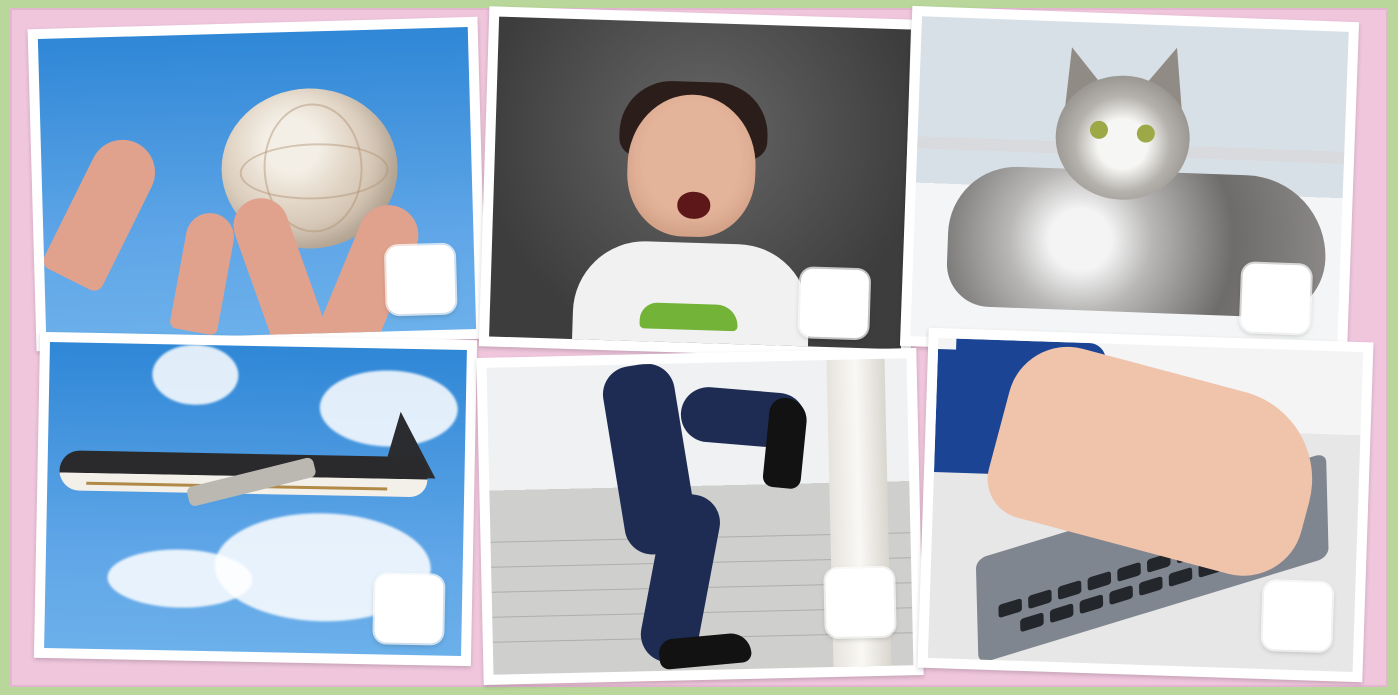 The width and height of the screenshot is (1398, 695). What do you see at coordinates (689, 317) in the screenshot?
I see `car-icon` at bounding box center [689, 317].